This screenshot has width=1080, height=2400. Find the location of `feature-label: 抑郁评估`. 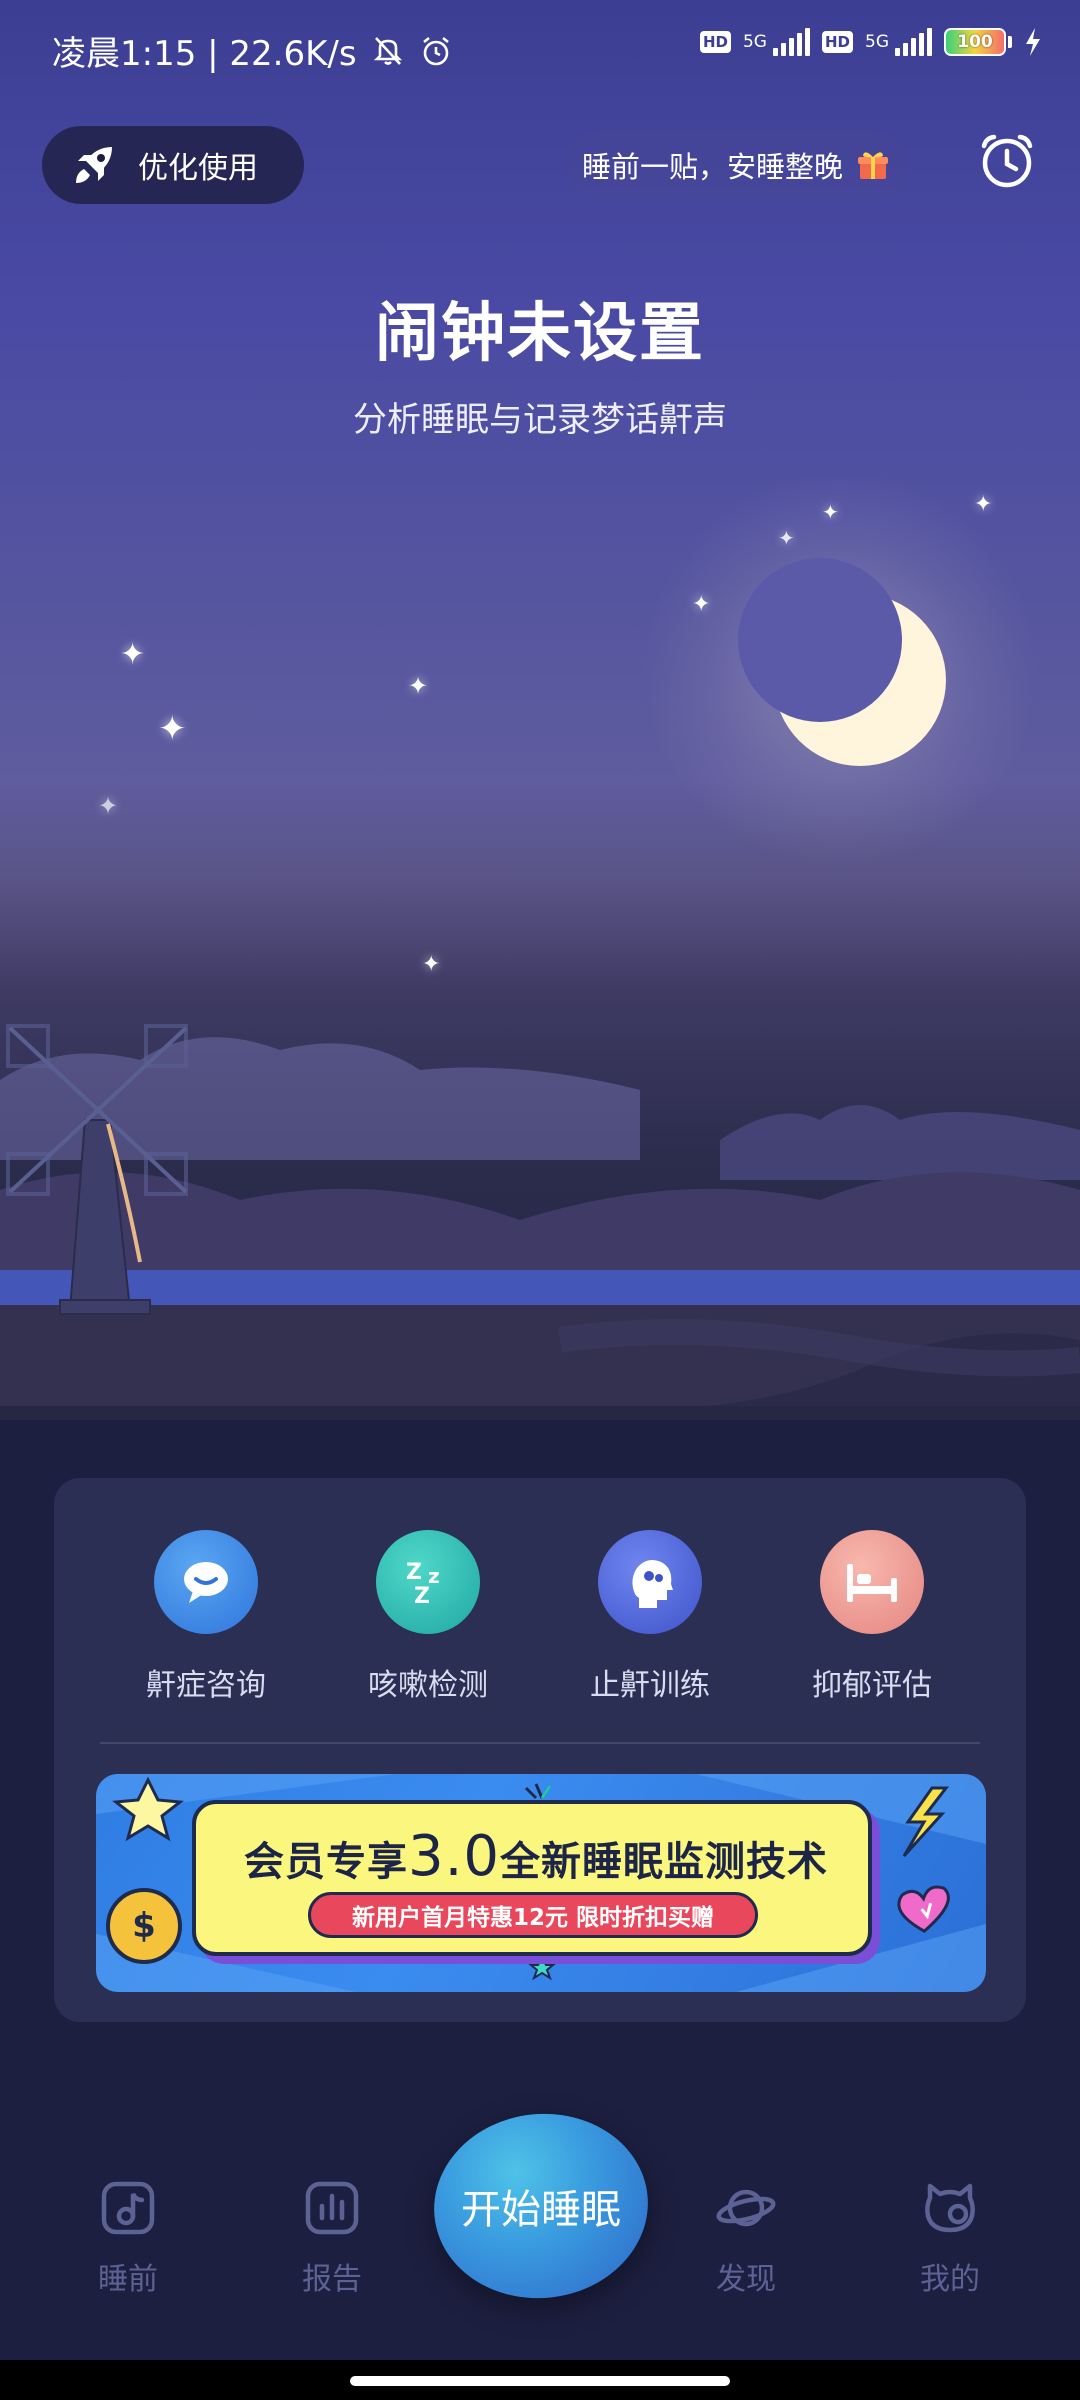

feature-label: 抑郁评估 is located at coordinates (872, 1685).